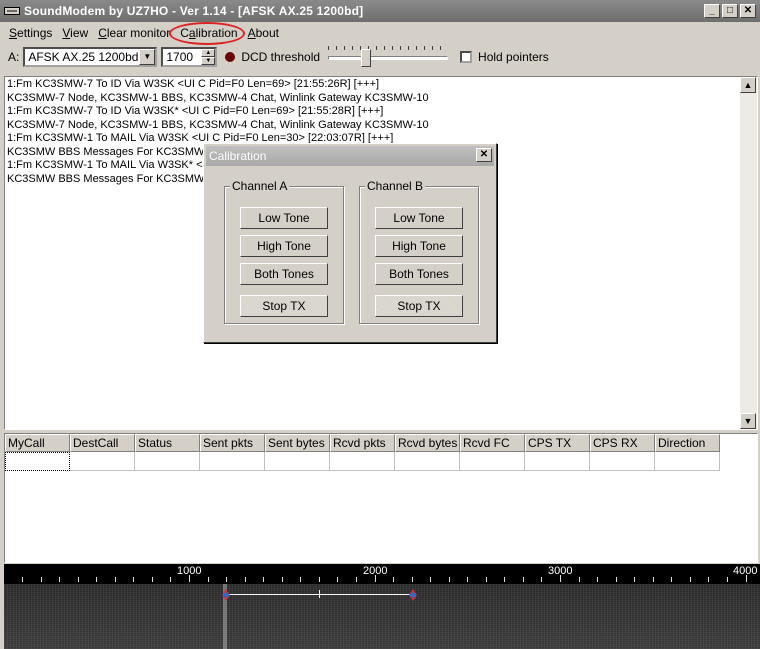  I want to click on hold-pointers-label: Hold pointers, so click(513, 57).